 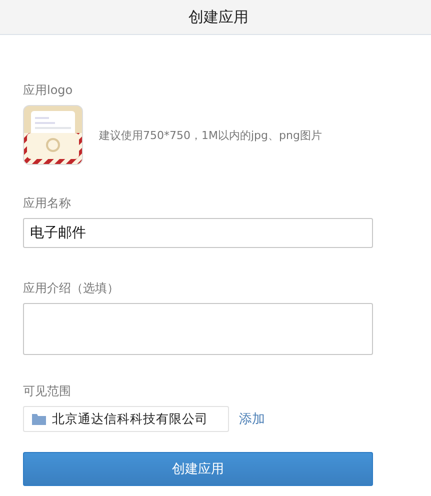 What do you see at coordinates (39, 419) in the screenshot?
I see `folder-icon` at bounding box center [39, 419].